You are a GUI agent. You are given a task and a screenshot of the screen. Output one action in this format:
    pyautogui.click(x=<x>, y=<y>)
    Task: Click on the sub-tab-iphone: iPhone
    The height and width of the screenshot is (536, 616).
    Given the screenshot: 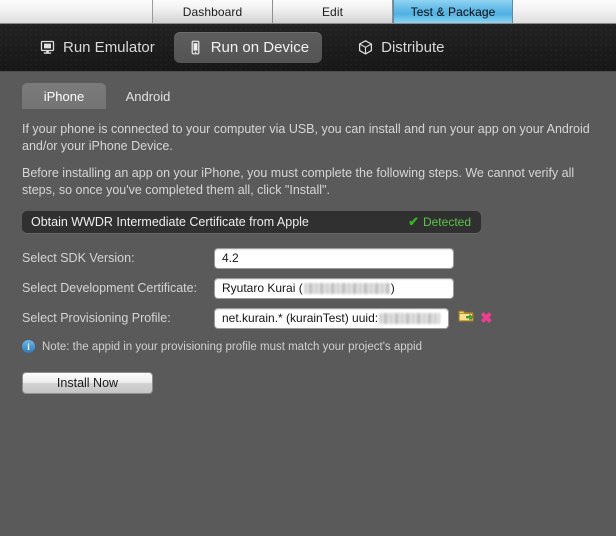 What is the action you would take?
    pyautogui.click(x=64, y=96)
    